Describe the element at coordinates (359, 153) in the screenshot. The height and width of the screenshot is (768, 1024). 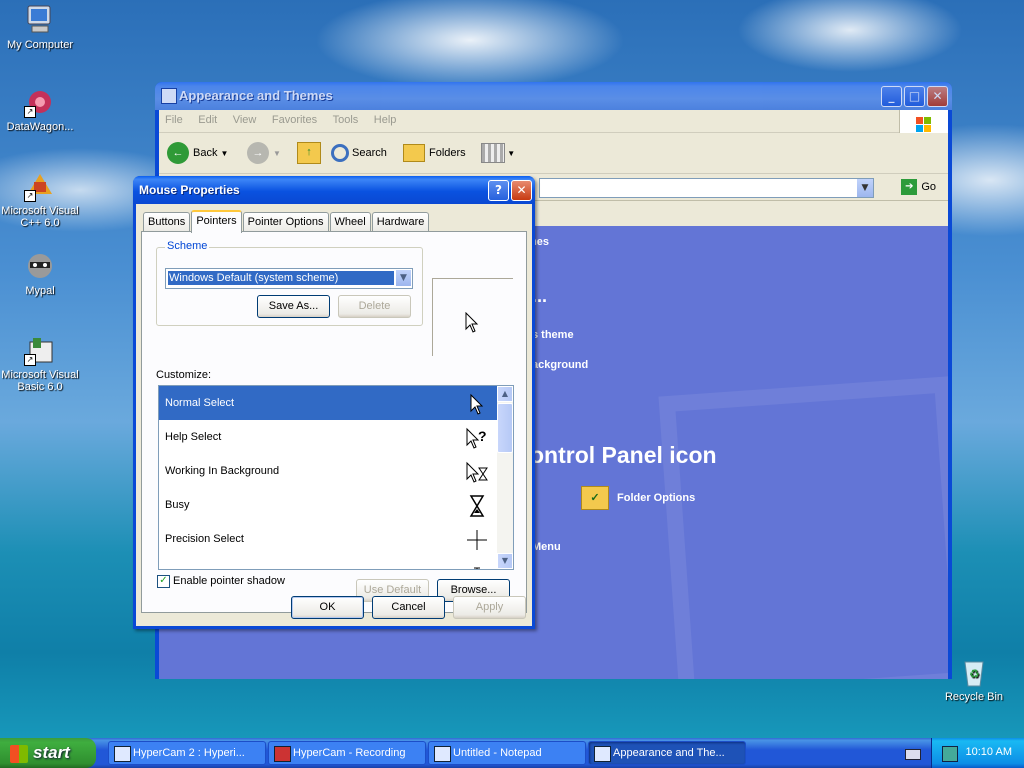
I see `search-button: Search` at that location.